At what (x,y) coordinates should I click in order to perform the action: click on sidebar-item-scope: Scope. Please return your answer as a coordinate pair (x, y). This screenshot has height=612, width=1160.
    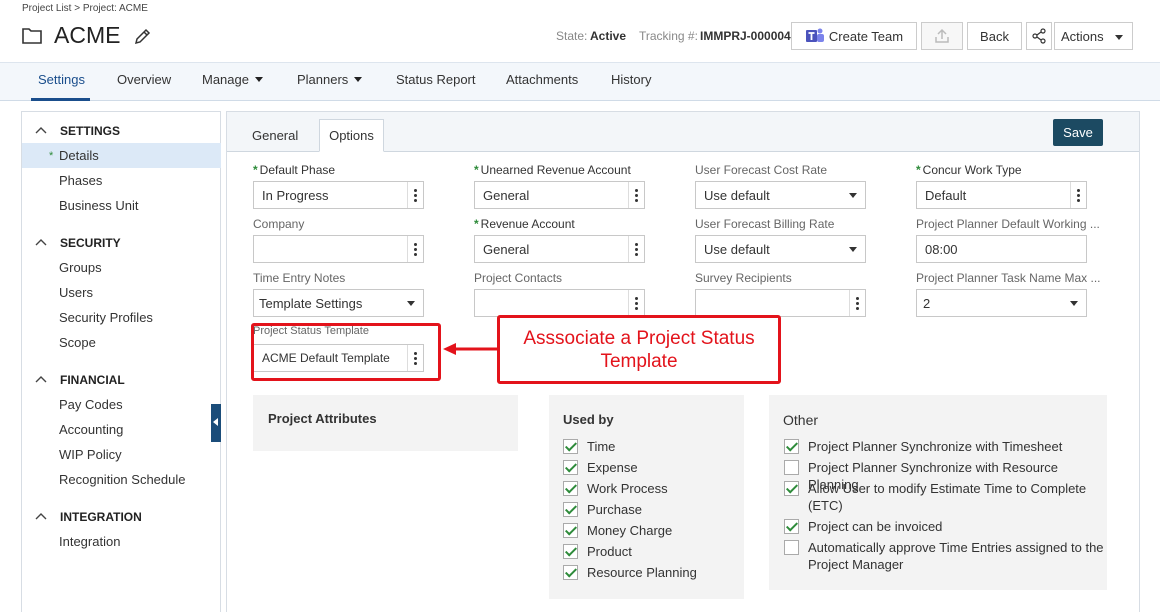
    Looking at the image, I should click on (121, 342).